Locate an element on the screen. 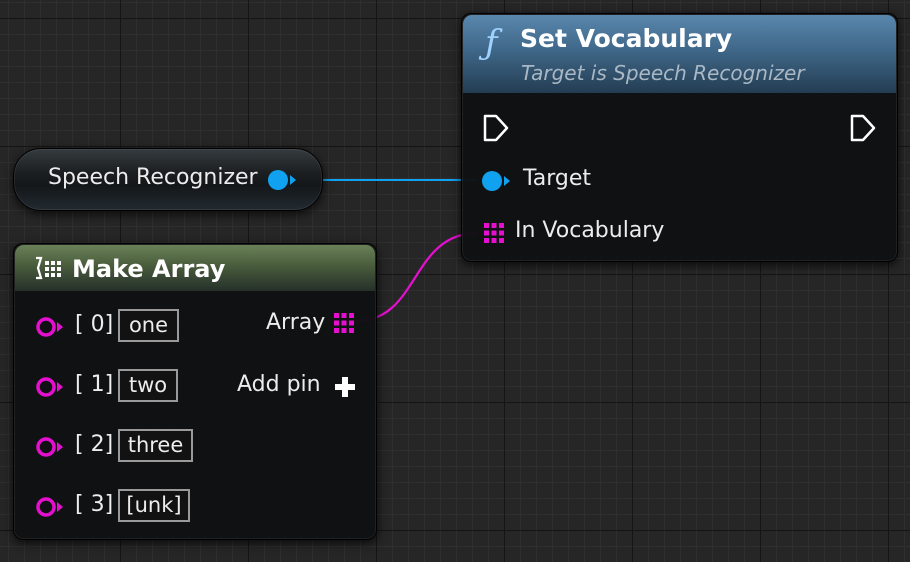 The width and height of the screenshot is (910, 562). speech-recognizer-label: Speech Recognizer is located at coordinates (153, 177).